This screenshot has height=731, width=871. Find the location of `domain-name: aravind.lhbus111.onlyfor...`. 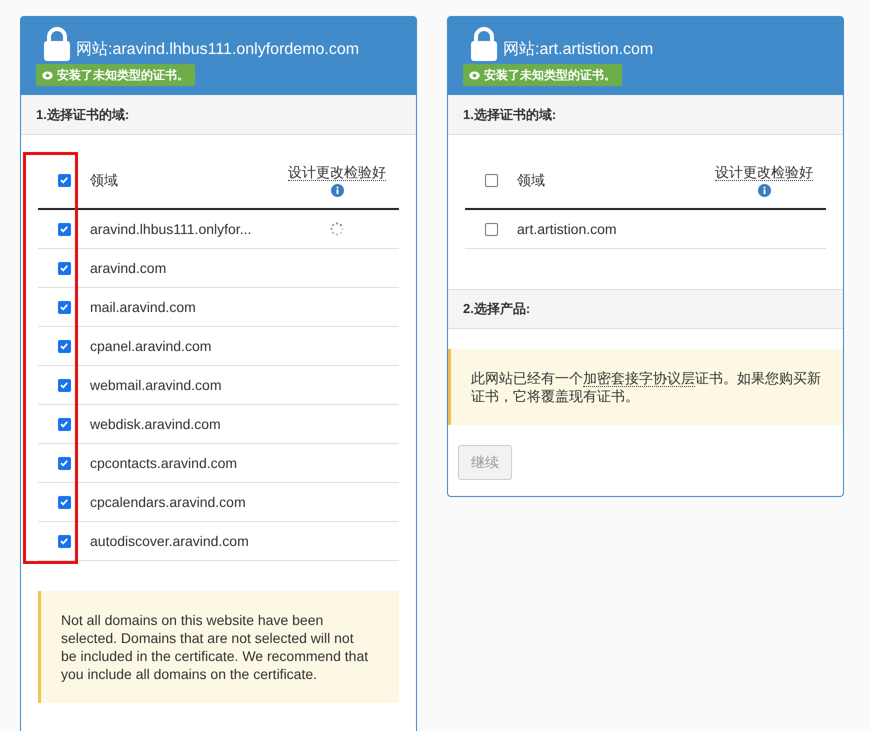

domain-name: aravind.lhbus111.onlyfor... is located at coordinates (171, 229).